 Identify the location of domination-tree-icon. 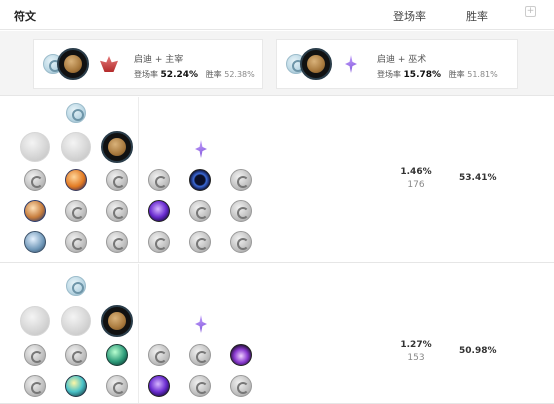
(109, 64).